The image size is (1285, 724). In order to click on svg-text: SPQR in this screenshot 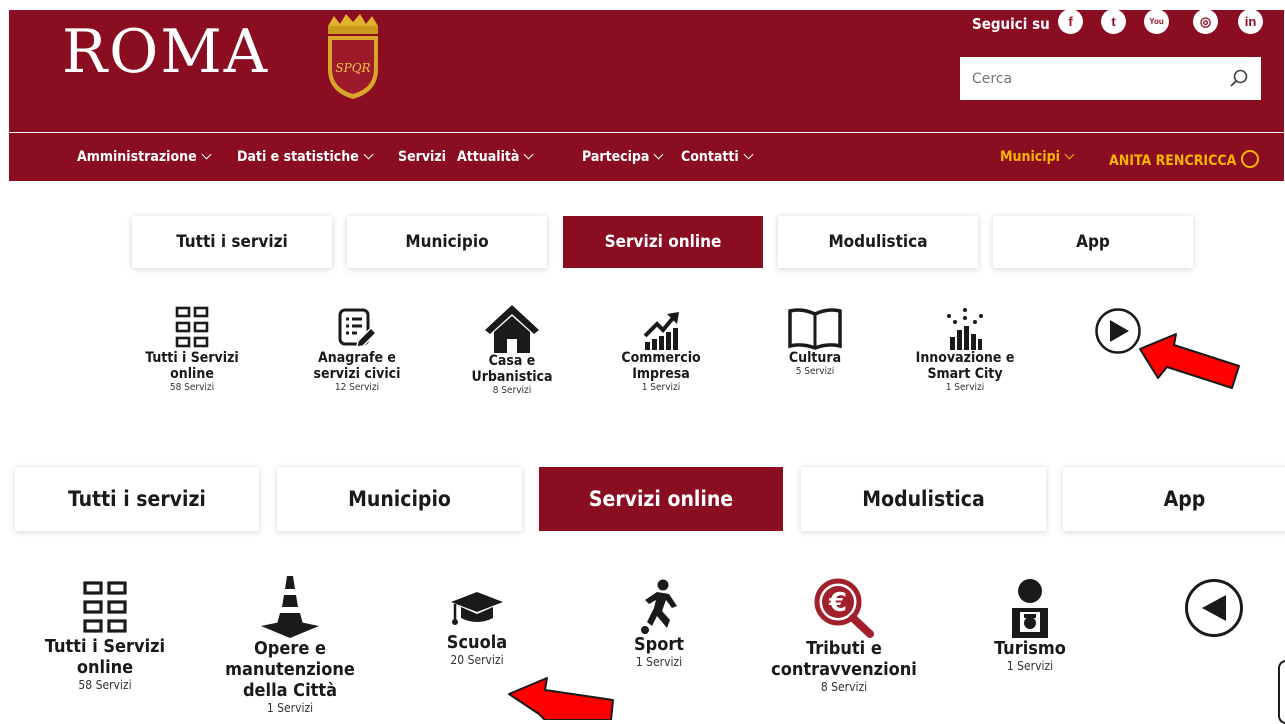, I will do `click(352, 68)`.